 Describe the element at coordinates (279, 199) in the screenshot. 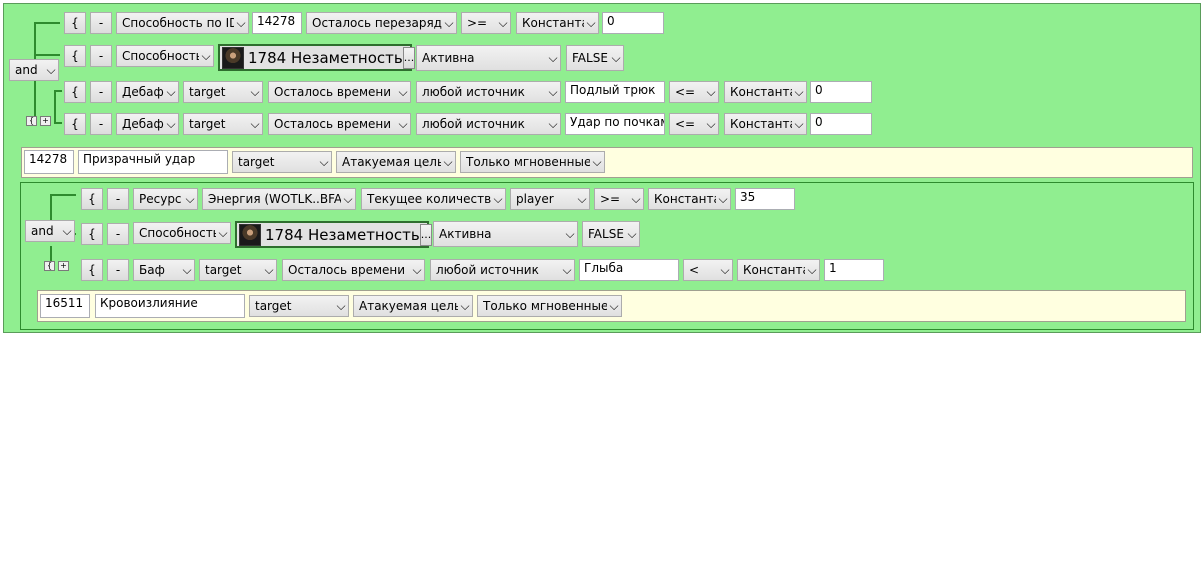

I see `resource-select: Энергия (WOTLK..BFA) ⌵` at that location.